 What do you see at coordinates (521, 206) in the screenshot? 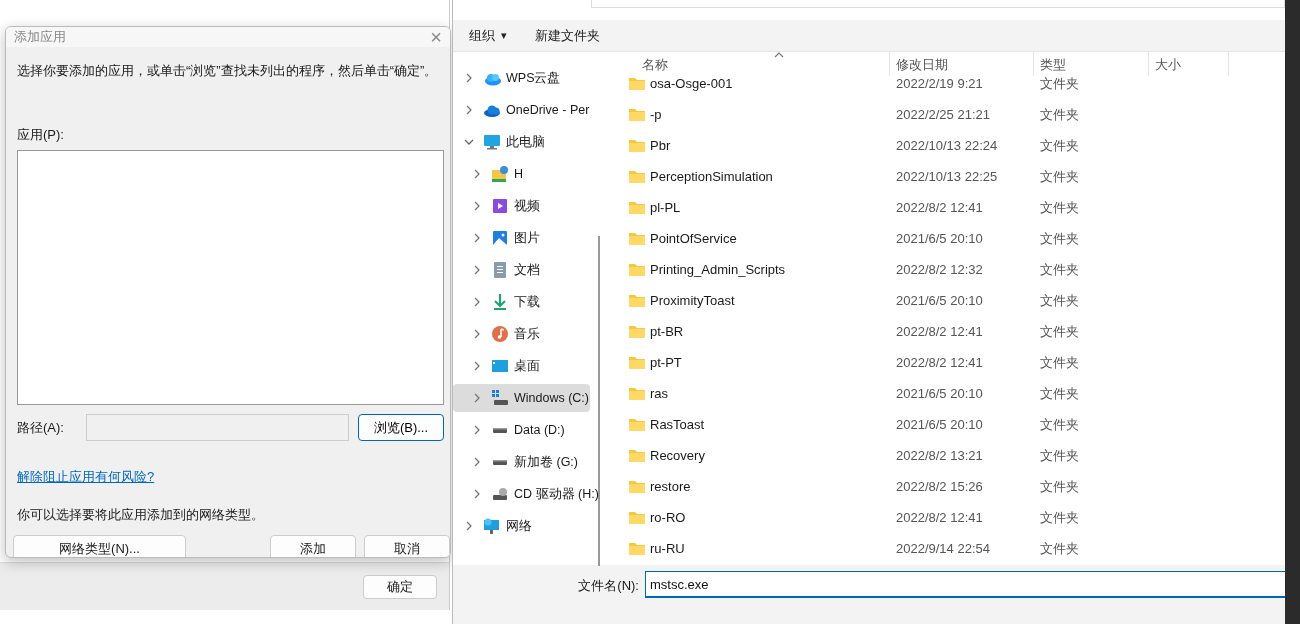
I see `nav-item: 视频` at bounding box center [521, 206].